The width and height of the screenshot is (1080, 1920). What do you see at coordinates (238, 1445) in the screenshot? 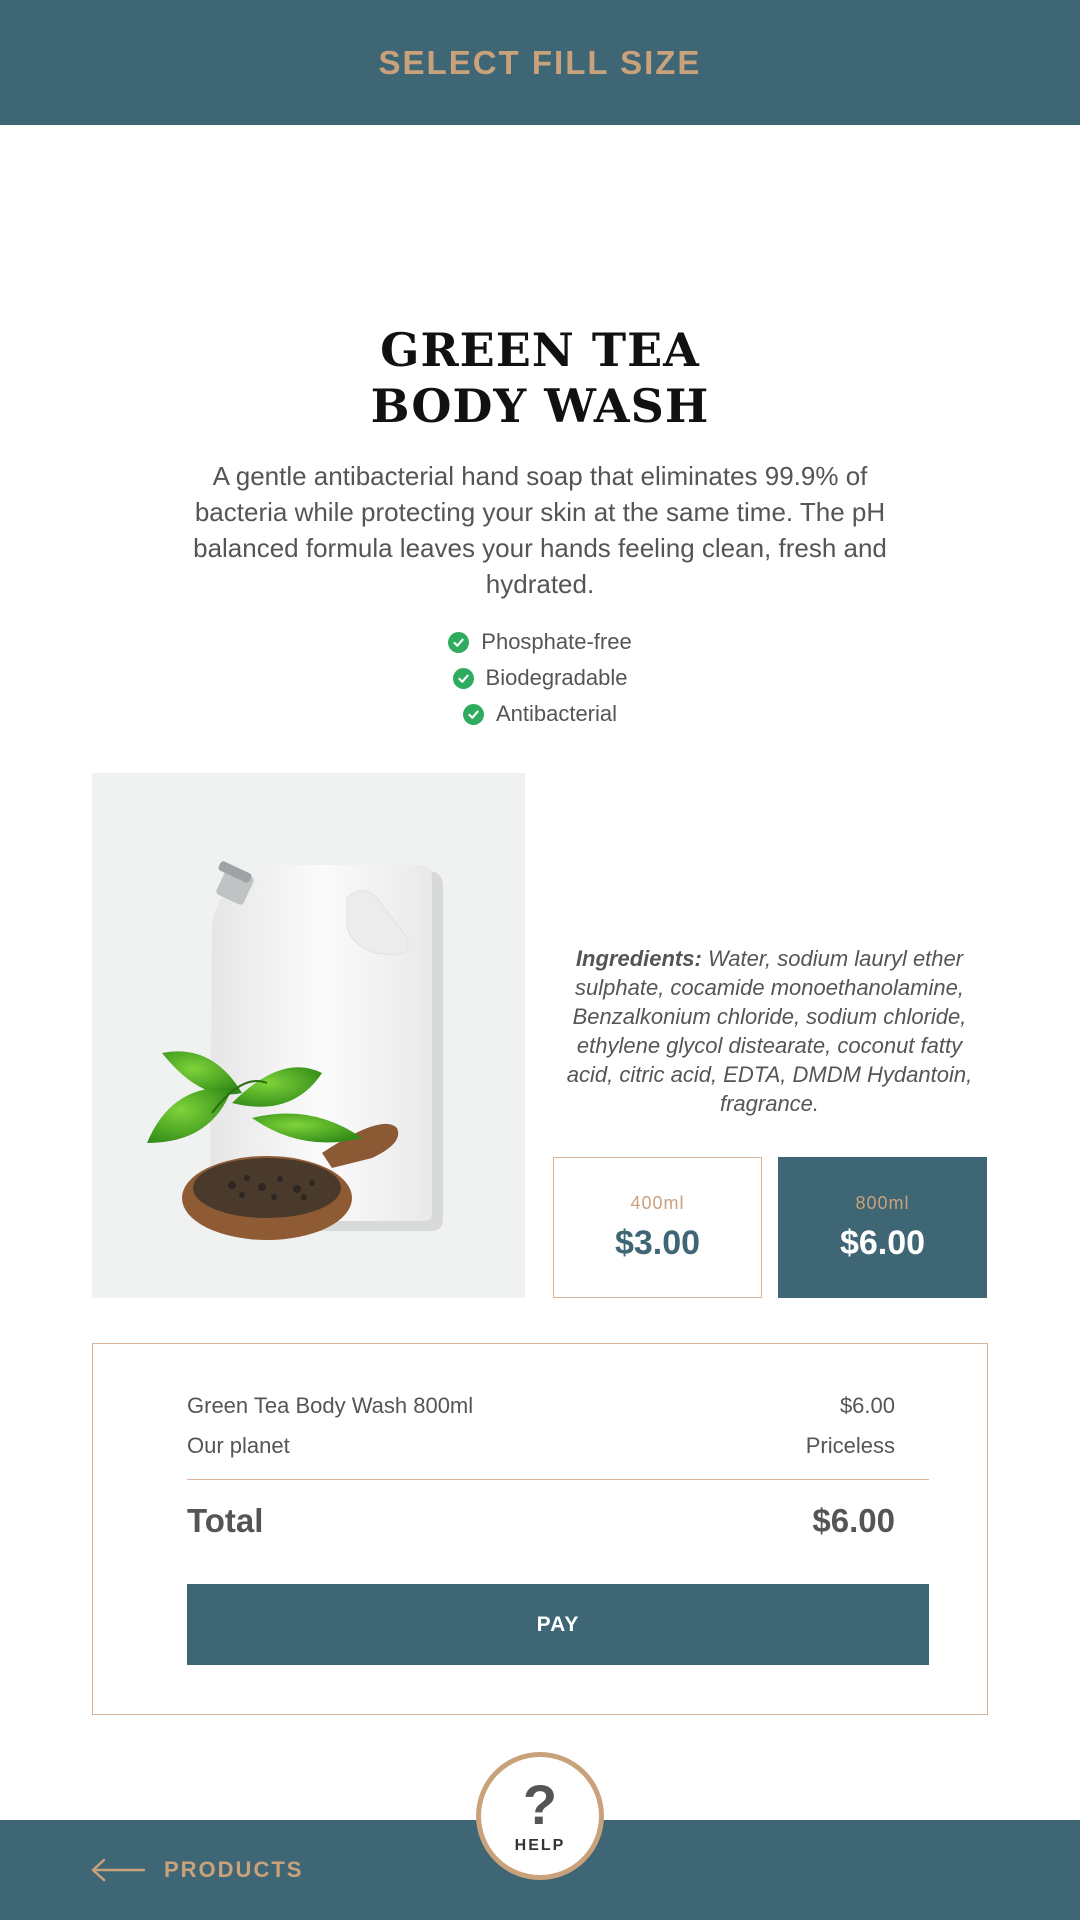
I see `order-line-name: Our planet` at bounding box center [238, 1445].